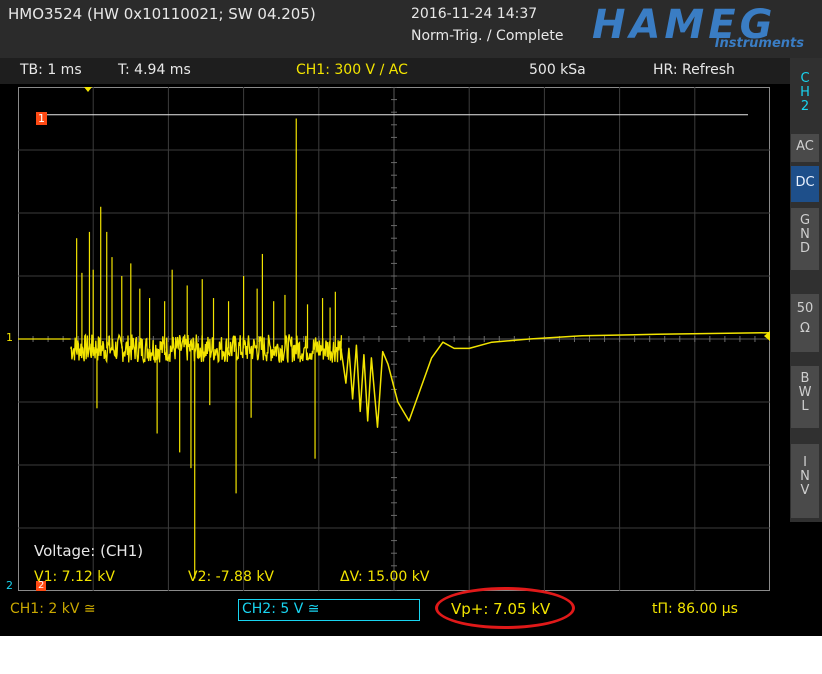 This screenshot has height=674, width=822. Describe the element at coordinates (805, 220) in the screenshot. I see `gnd-label-g: G` at that location.